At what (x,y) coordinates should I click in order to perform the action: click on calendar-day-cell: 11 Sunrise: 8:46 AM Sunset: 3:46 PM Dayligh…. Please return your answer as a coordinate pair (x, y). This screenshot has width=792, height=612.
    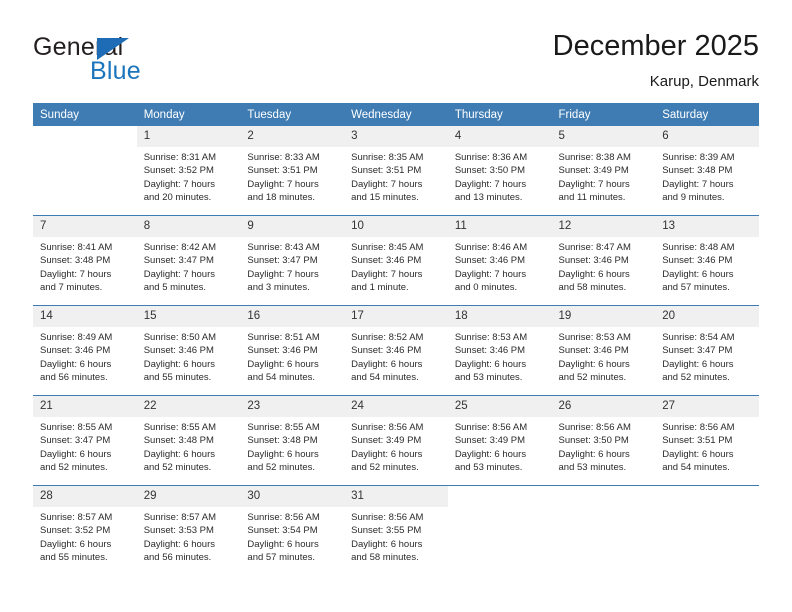
    Looking at the image, I should click on (499, 260).